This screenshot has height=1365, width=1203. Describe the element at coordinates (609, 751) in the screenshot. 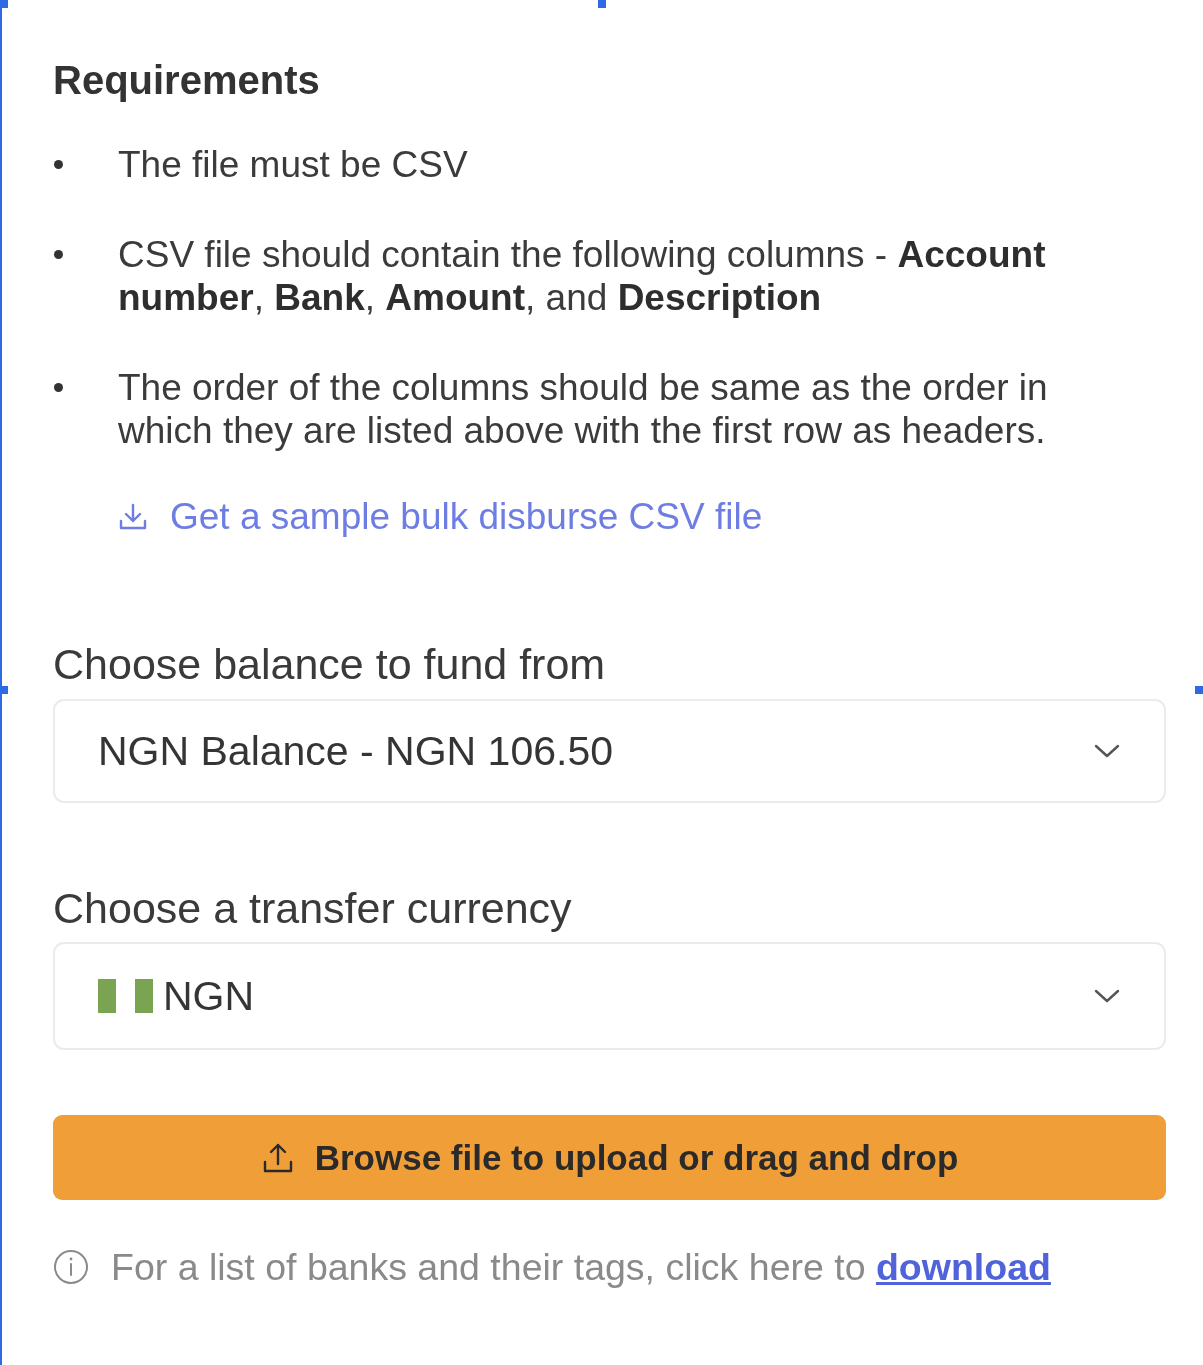

I see `balance-select: NGN Balance - NGN 106.50` at that location.